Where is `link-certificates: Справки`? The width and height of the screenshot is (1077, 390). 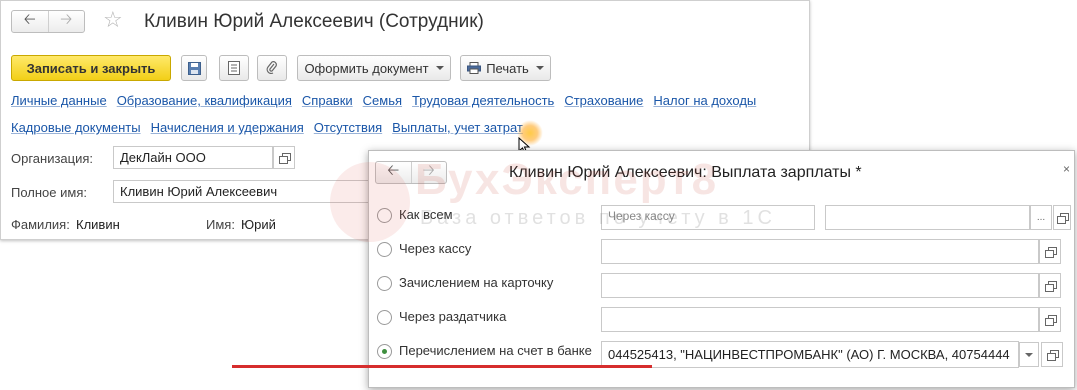
link-certificates: Справки is located at coordinates (327, 100).